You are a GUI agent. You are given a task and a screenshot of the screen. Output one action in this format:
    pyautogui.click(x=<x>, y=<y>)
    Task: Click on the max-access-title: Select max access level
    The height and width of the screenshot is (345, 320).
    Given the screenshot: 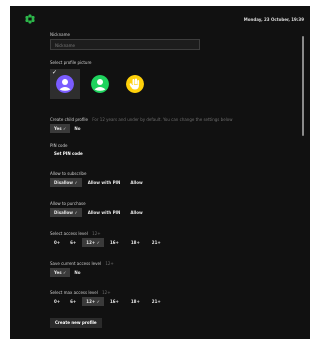 What is the action you would take?
    pyautogui.click(x=74, y=292)
    